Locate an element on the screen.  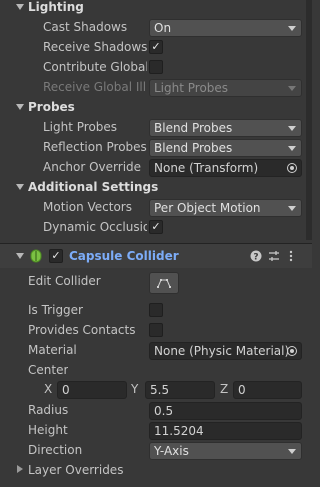
center-y-field: 5.5 is located at coordinates (180, 390).